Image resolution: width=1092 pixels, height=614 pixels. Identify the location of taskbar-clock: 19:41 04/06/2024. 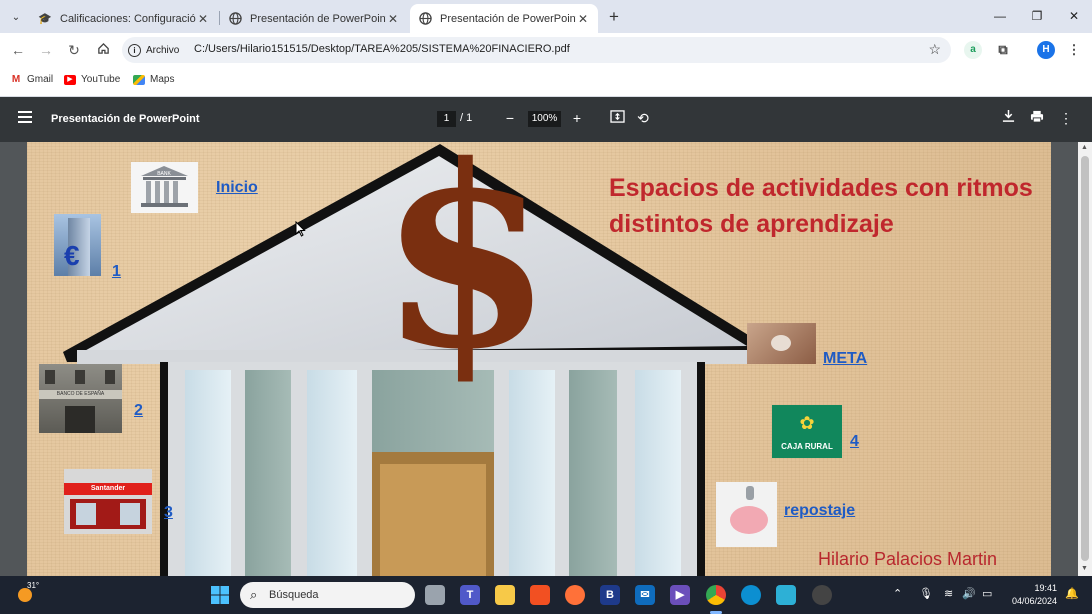
(1032, 595).